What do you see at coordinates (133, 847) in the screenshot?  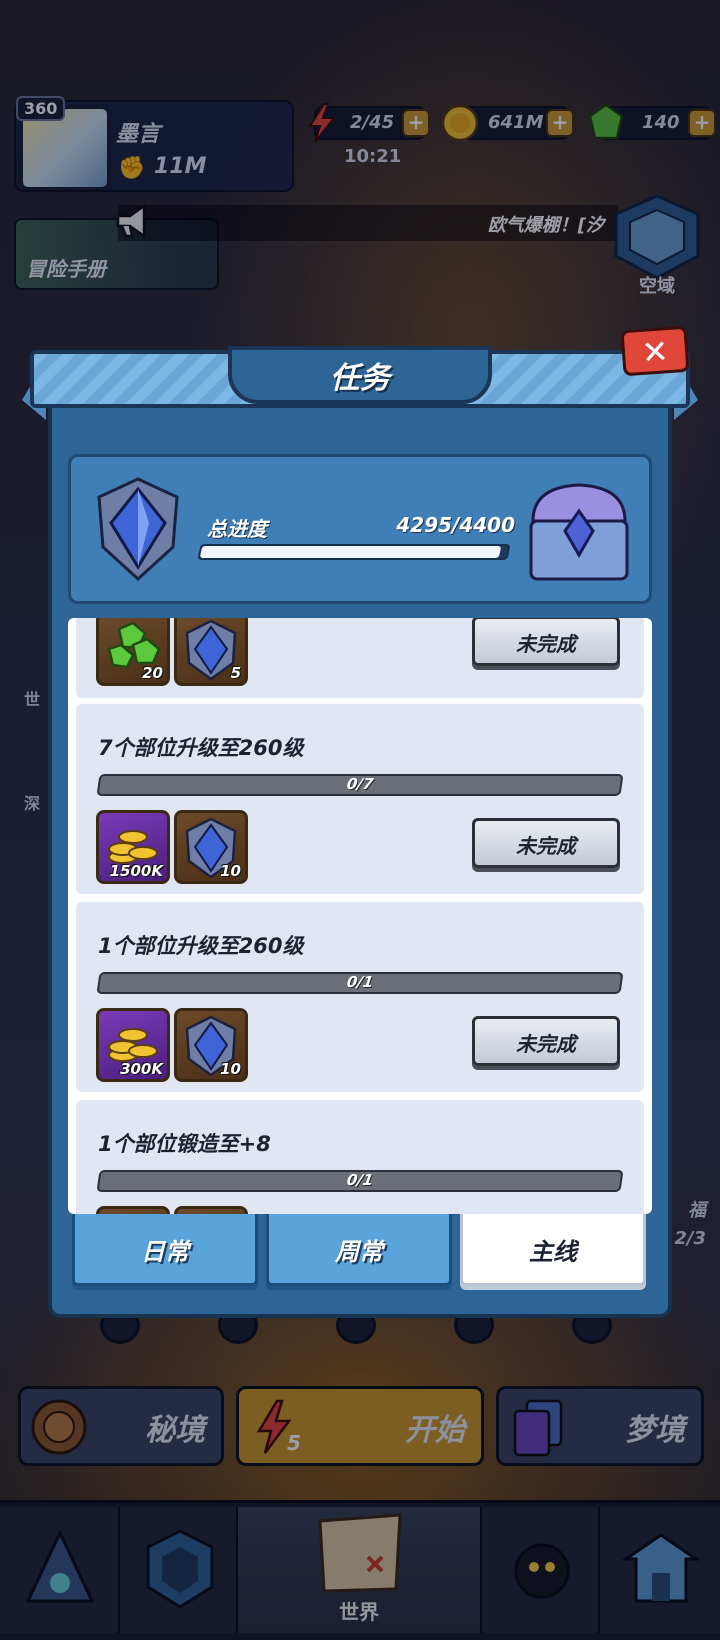 I see `reward-slot: 1500K` at bounding box center [133, 847].